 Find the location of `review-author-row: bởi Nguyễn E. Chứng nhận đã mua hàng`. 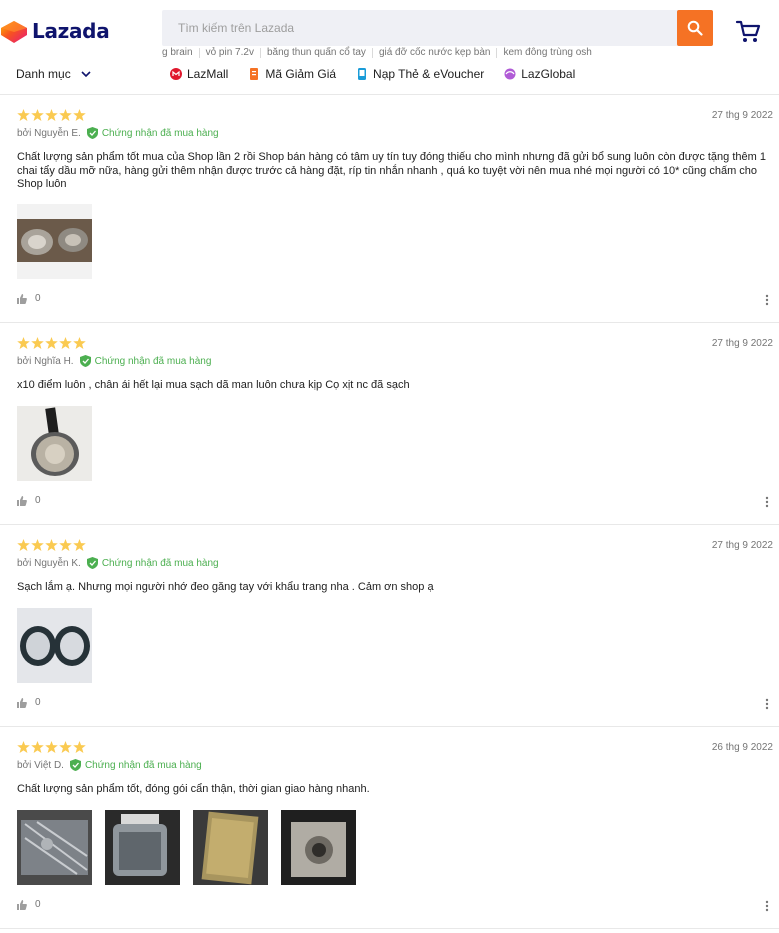

review-author-row: bởi Nguyễn E. Chứng nhận đã mua hàng is located at coordinates (118, 133).